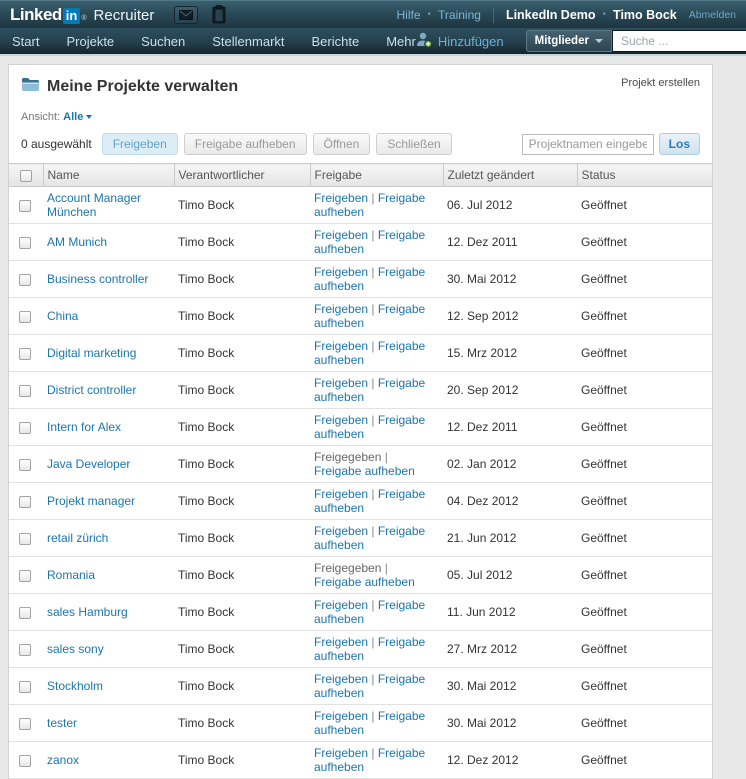 Image resolution: width=746 pixels, height=779 pixels. What do you see at coordinates (341, 144) in the screenshot?
I see `open-button: Öffnen` at bounding box center [341, 144].